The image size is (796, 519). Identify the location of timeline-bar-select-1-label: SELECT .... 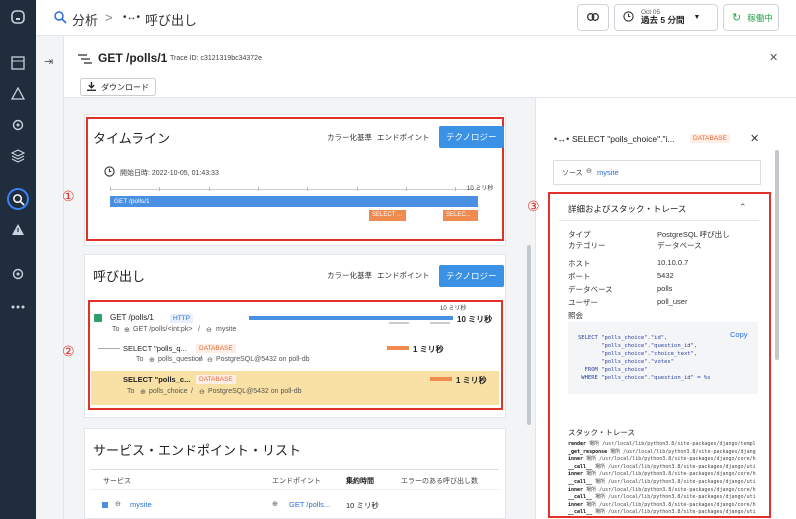
(387, 214).